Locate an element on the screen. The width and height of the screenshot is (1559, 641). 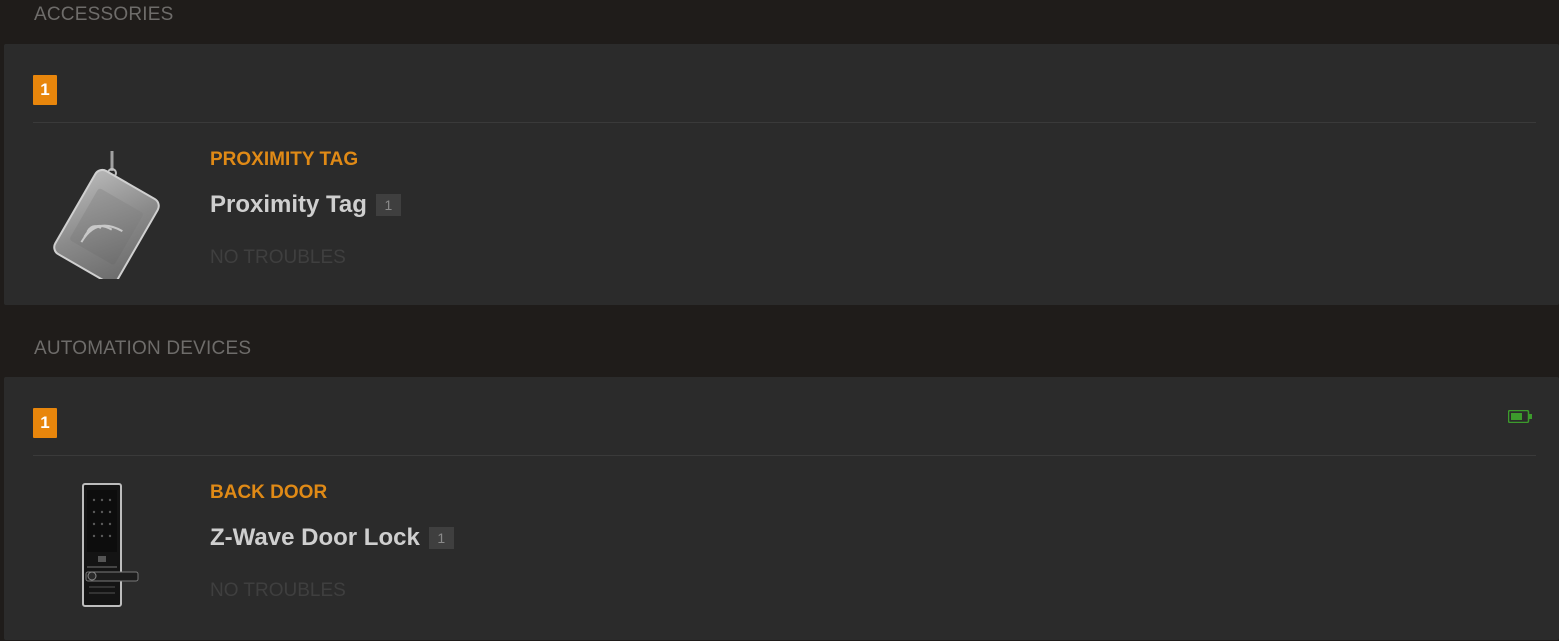
section-header-accessories: ACCESSORIES is located at coordinates (104, 14).